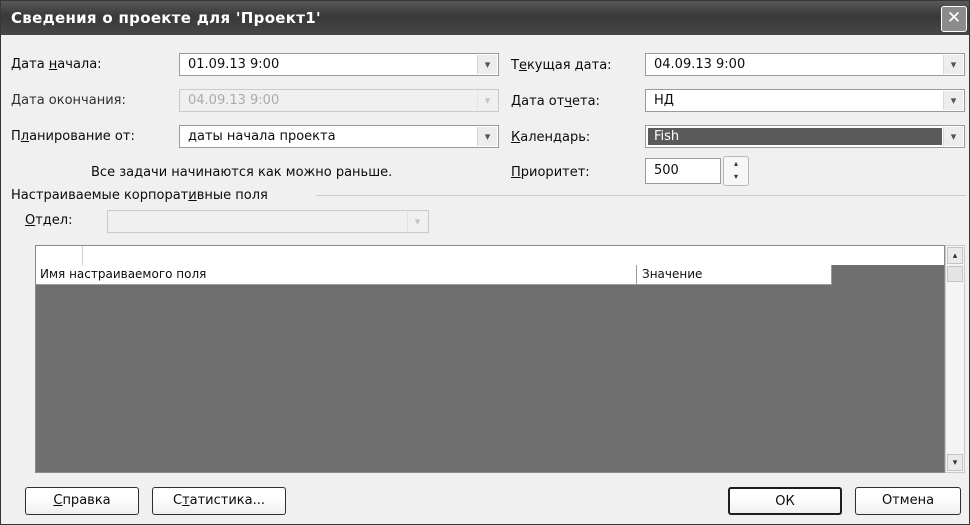 This screenshot has height=525, width=970. What do you see at coordinates (59, 255) in the screenshot?
I see `grid-corner` at bounding box center [59, 255].